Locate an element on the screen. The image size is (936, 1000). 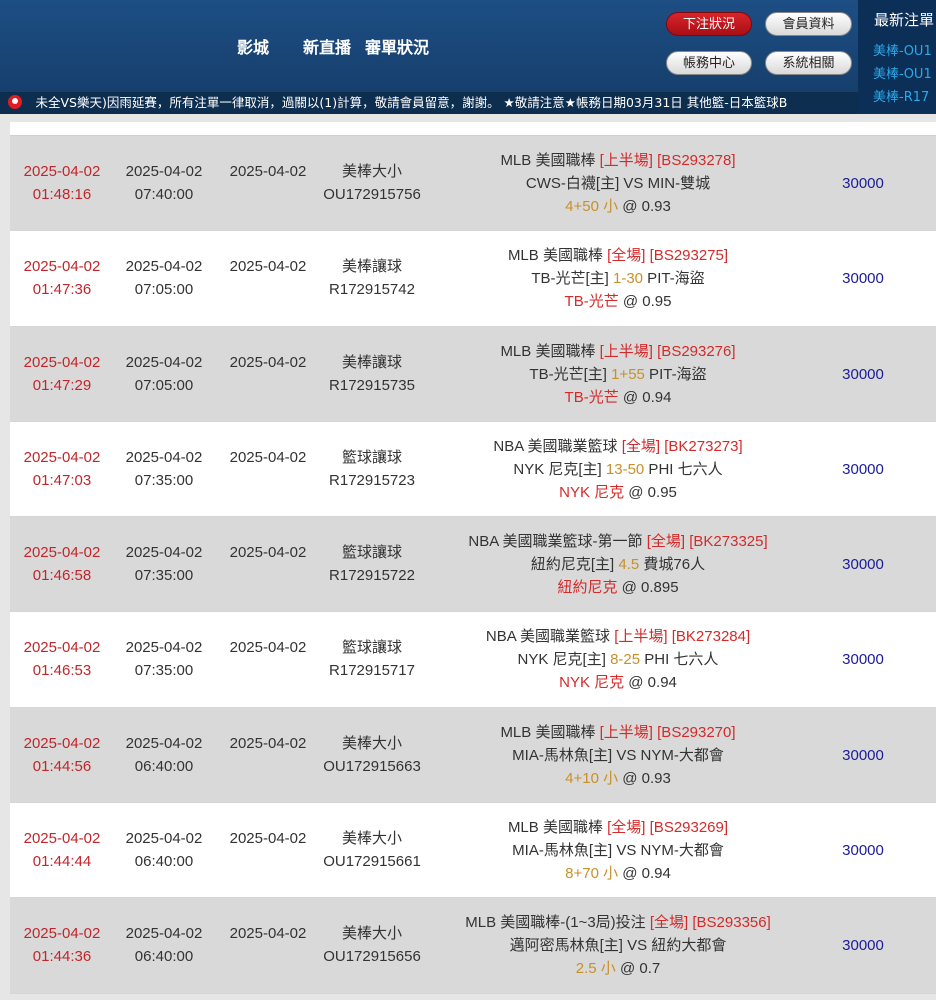
nav-item-review-status: 審單狀況 is located at coordinates (397, 46).